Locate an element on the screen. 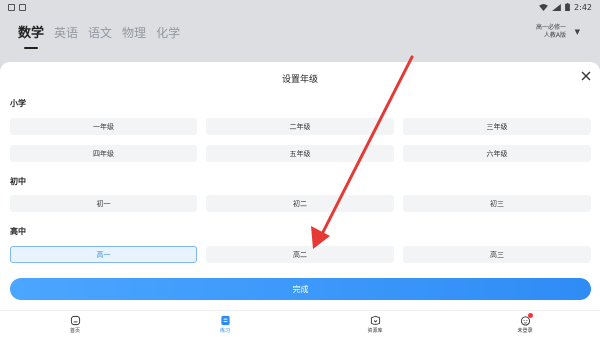 The image size is (600, 337). grade-button: 初二 is located at coordinates (300, 203).